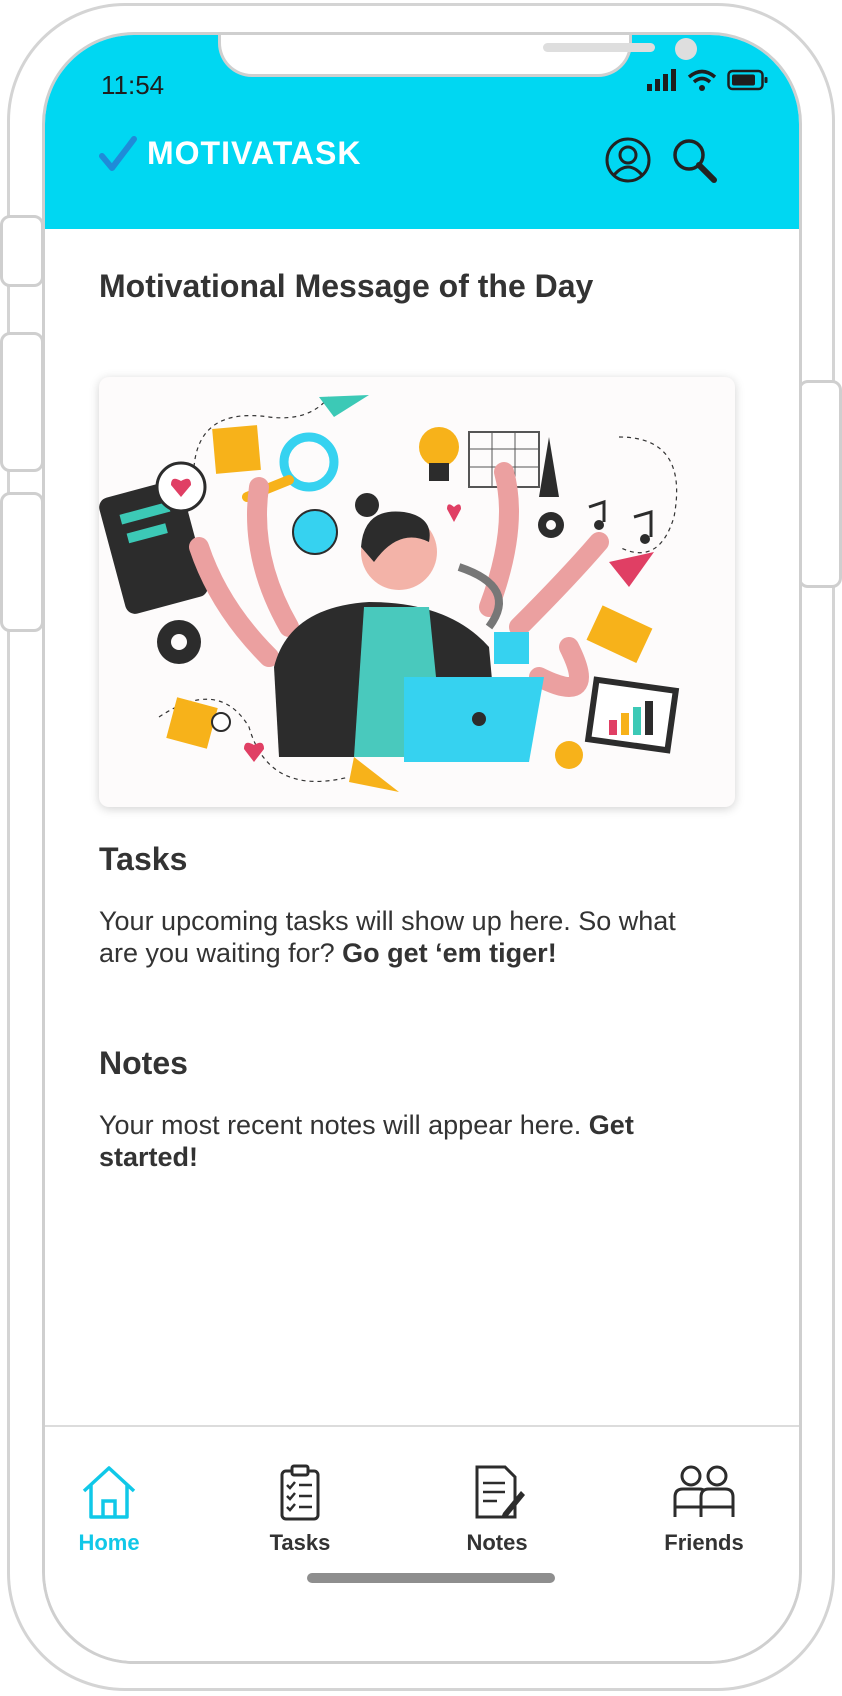 Image resolution: width=842 pixels, height=1696 pixels. Describe the element at coordinates (422, 1543) in the screenshot. I see `bottom-tab-bar: Home Tasks Notes Friends` at that location.